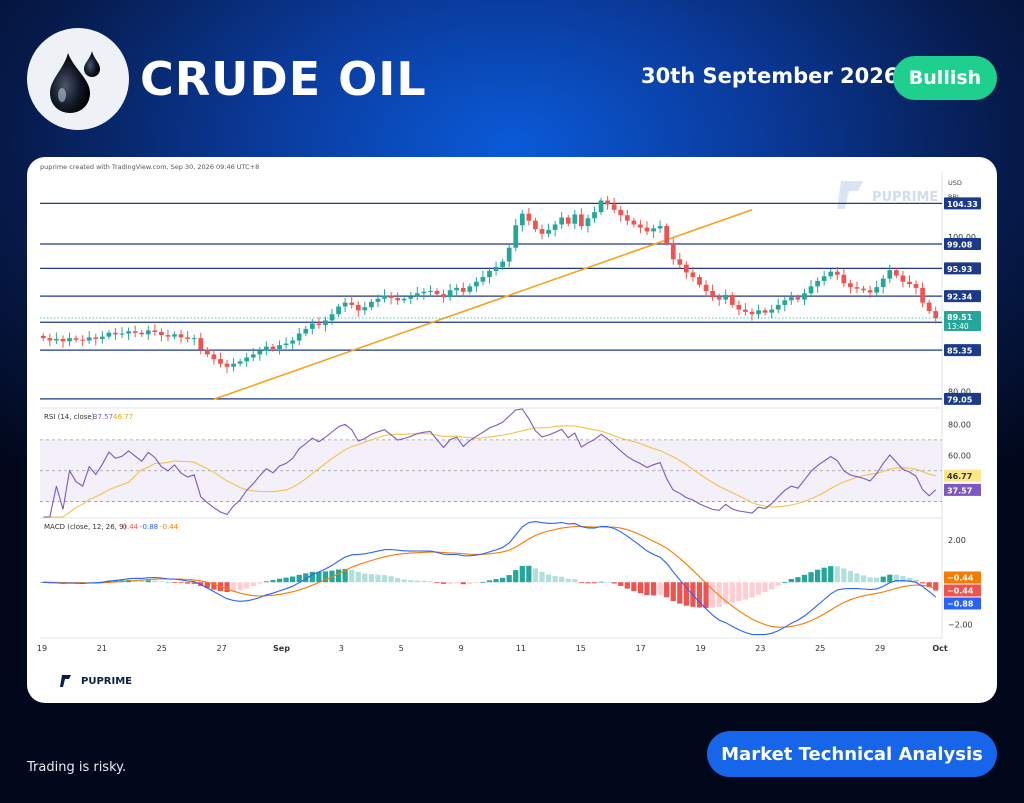 The image size is (1024, 803). What do you see at coordinates (461, 648) in the screenshot?
I see `x-tick-label: 9` at bounding box center [461, 648].